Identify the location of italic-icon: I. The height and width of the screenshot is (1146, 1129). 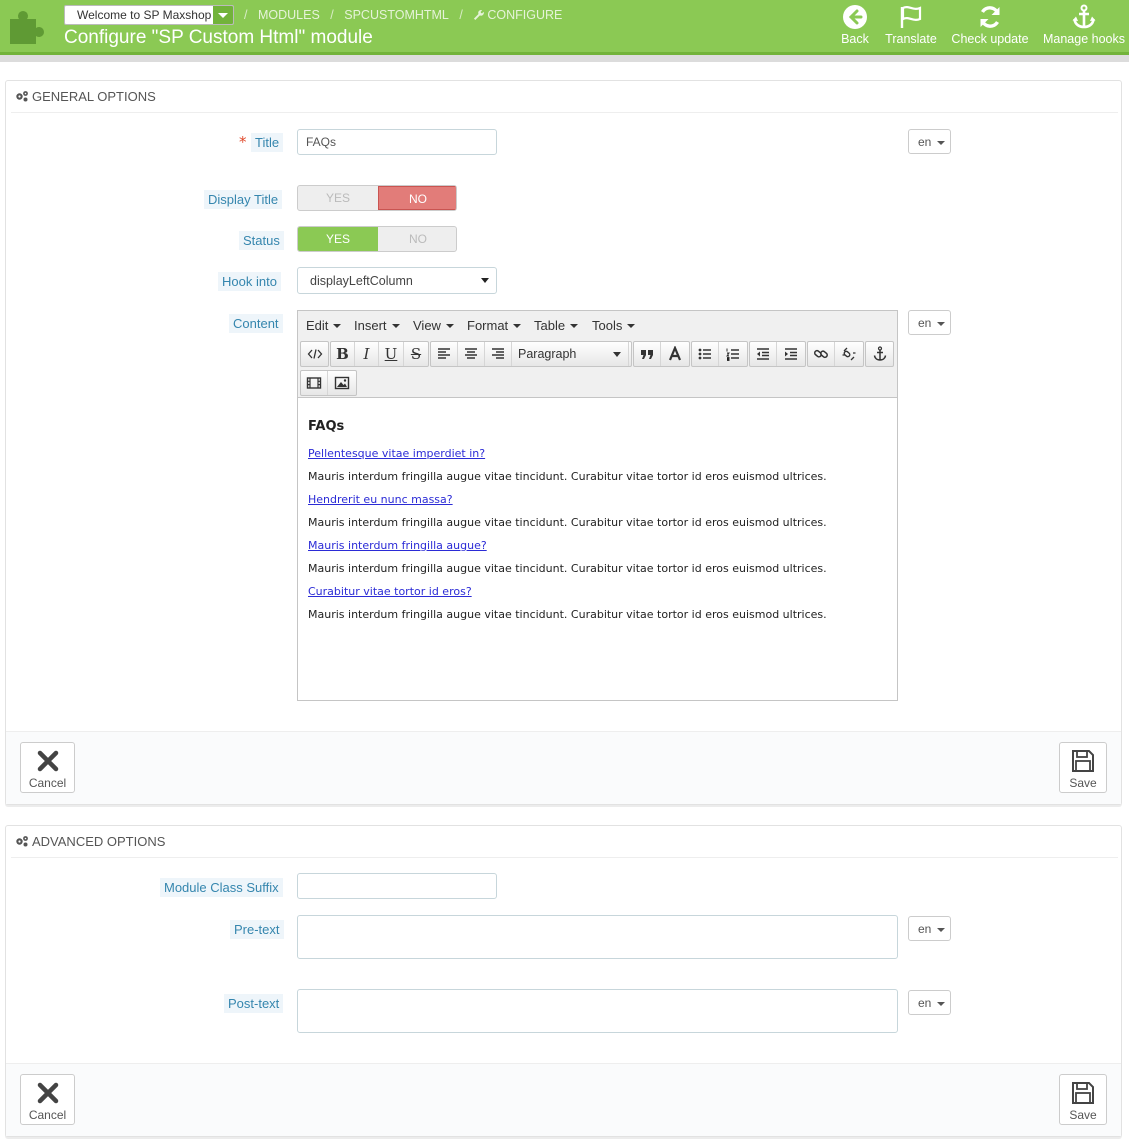
(367, 354).